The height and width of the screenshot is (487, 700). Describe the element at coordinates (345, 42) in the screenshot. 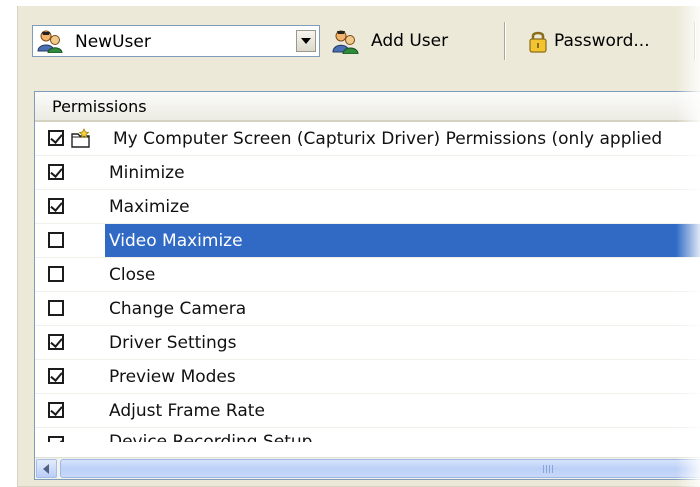

I see `users-icon` at that location.